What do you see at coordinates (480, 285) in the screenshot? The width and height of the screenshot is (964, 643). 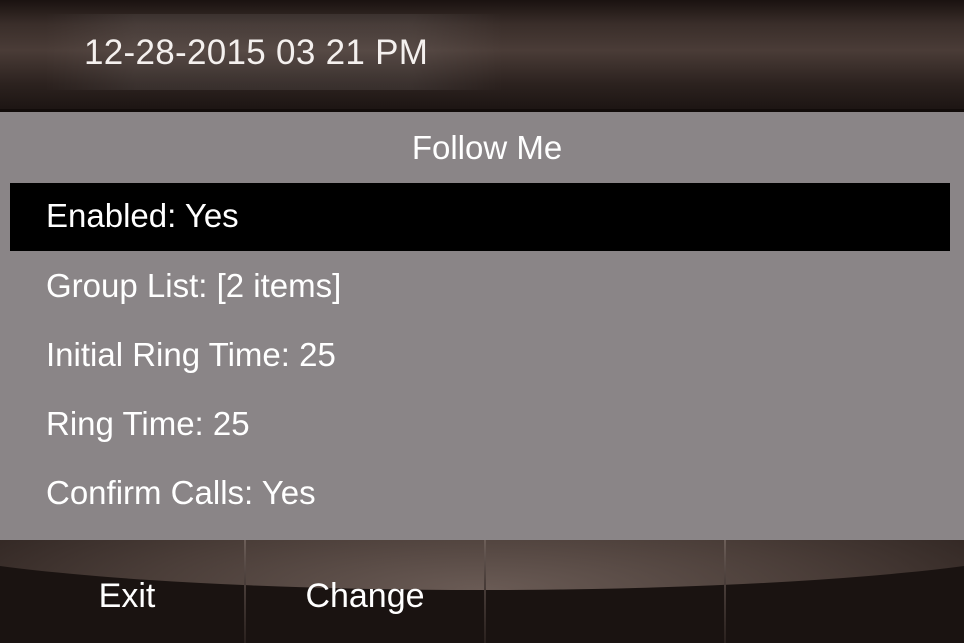 I see `menu-item-group-list: Group List: [2 items]` at bounding box center [480, 285].